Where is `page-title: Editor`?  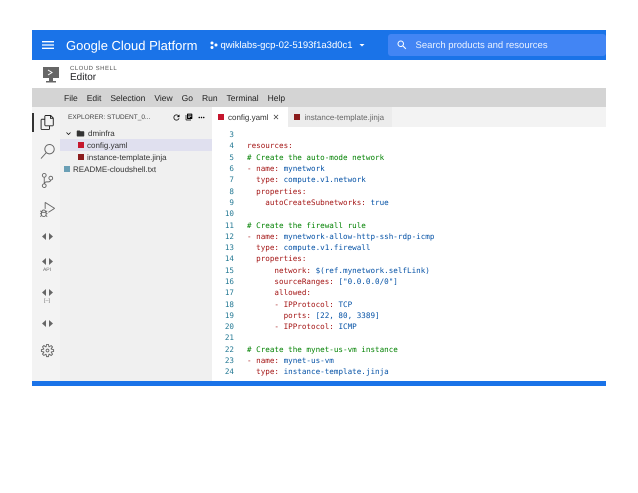
page-title: Editor is located at coordinates (84, 77).